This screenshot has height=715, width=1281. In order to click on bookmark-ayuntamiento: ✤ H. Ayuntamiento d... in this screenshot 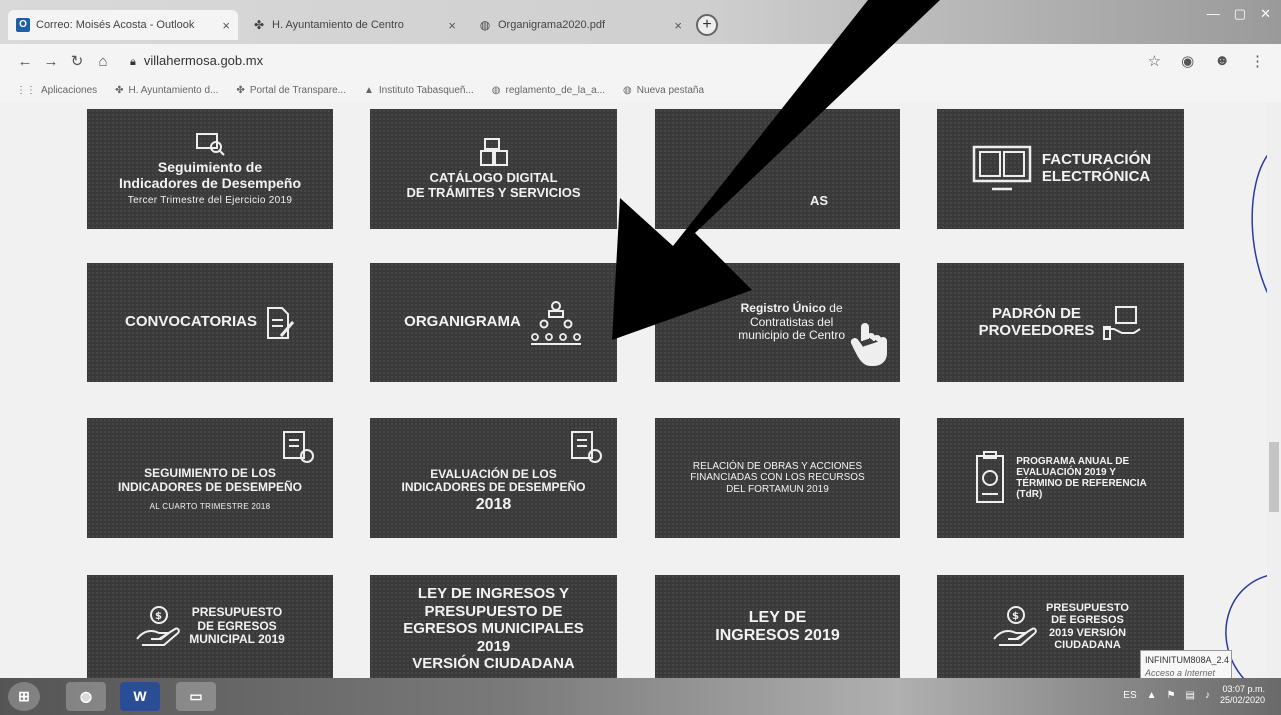, I will do `click(166, 90)`.